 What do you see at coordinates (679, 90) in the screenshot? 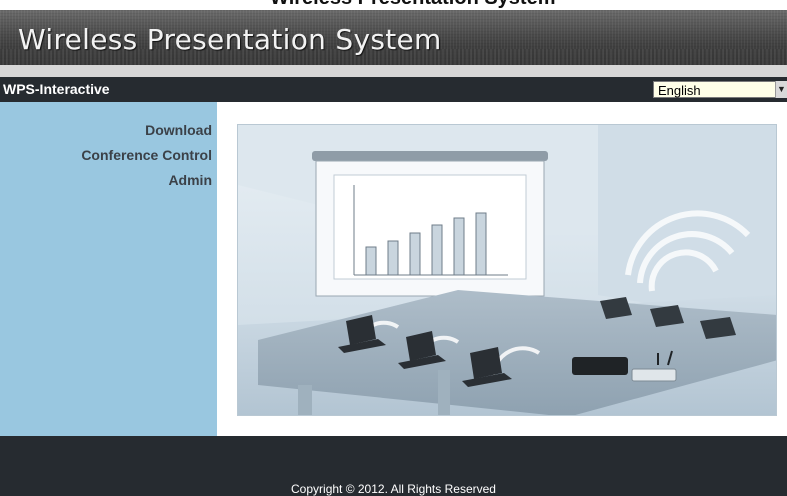
I see `language-selected-value: English` at bounding box center [679, 90].